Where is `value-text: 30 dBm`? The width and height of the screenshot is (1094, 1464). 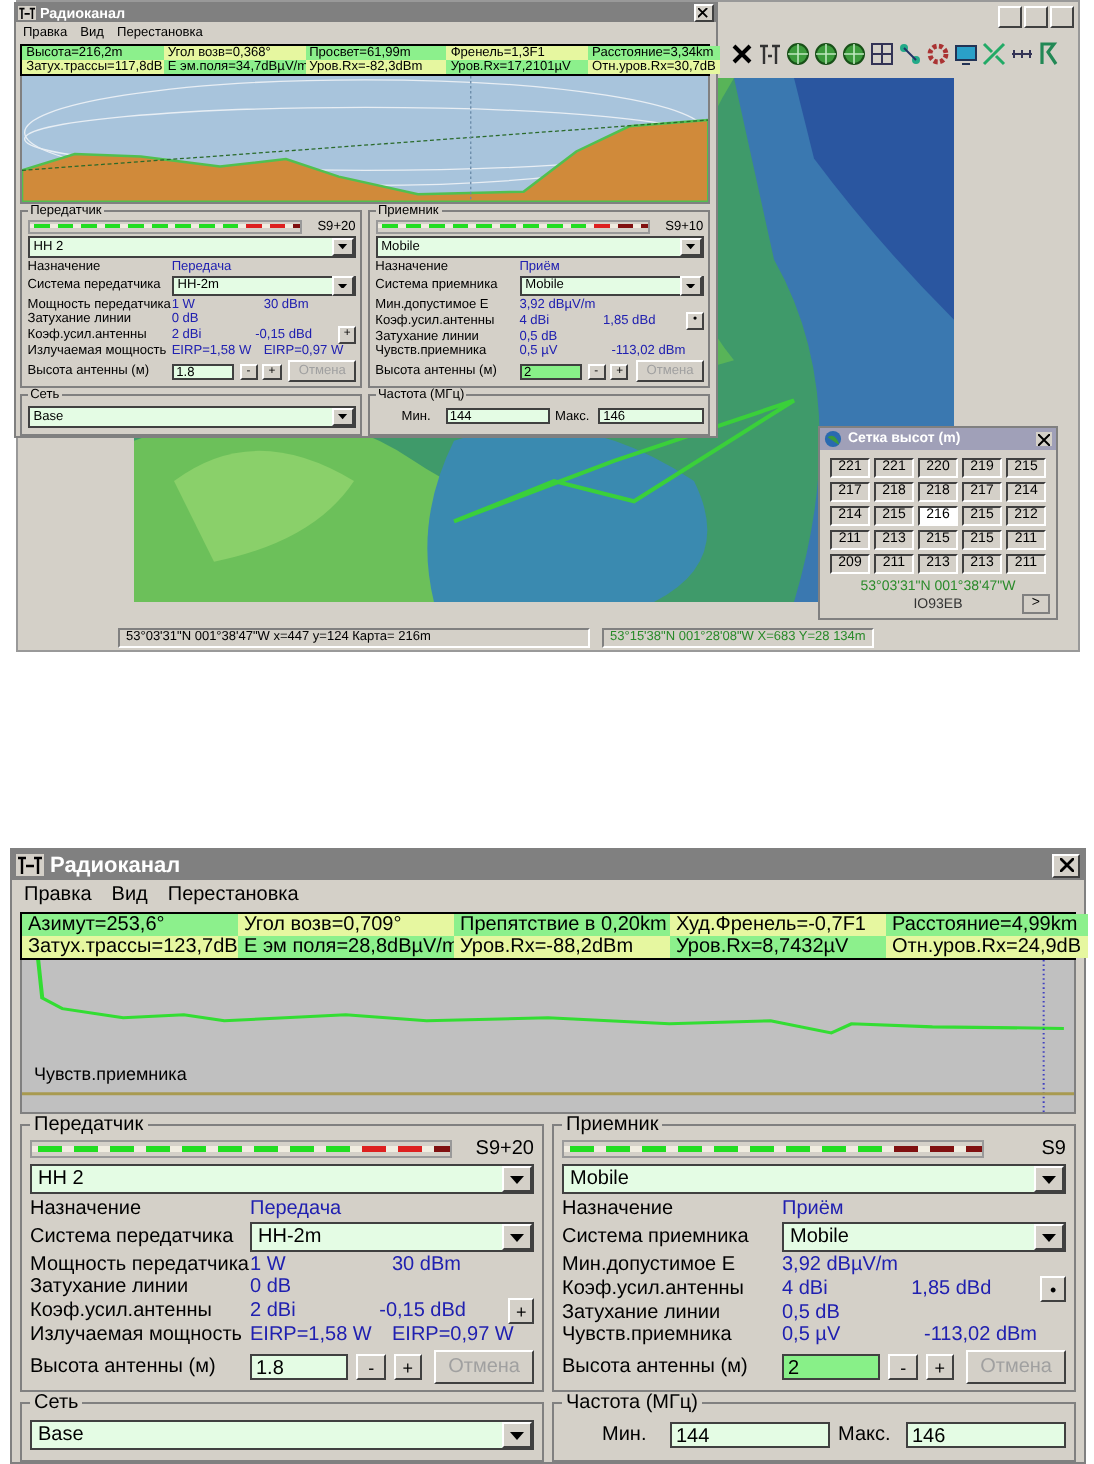 value-text: 30 dBm is located at coordinates (427, 1265).